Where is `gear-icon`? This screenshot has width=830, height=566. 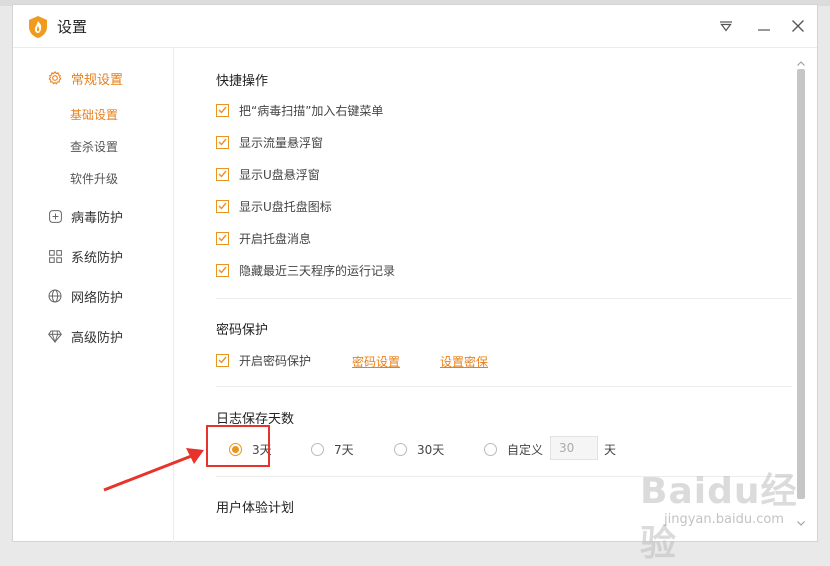 gear-icon is located at coordinates (55, 78).